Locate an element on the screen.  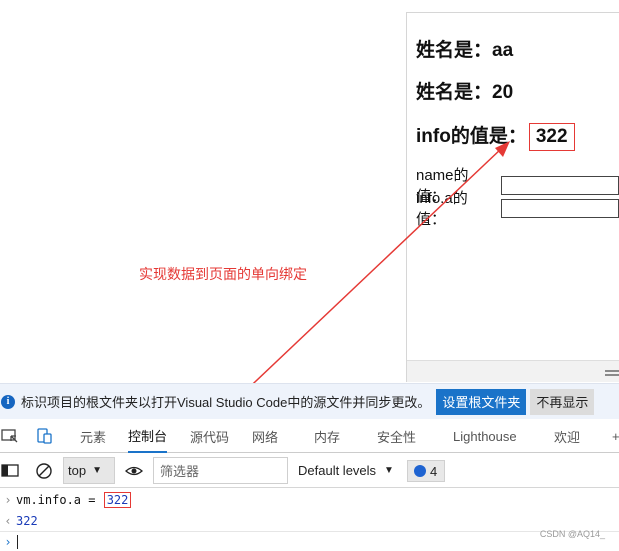
console-output: › vm.info.a = 322 ‹ 322 › CSDN @AQ14_ is located at coordinates (309, 518).